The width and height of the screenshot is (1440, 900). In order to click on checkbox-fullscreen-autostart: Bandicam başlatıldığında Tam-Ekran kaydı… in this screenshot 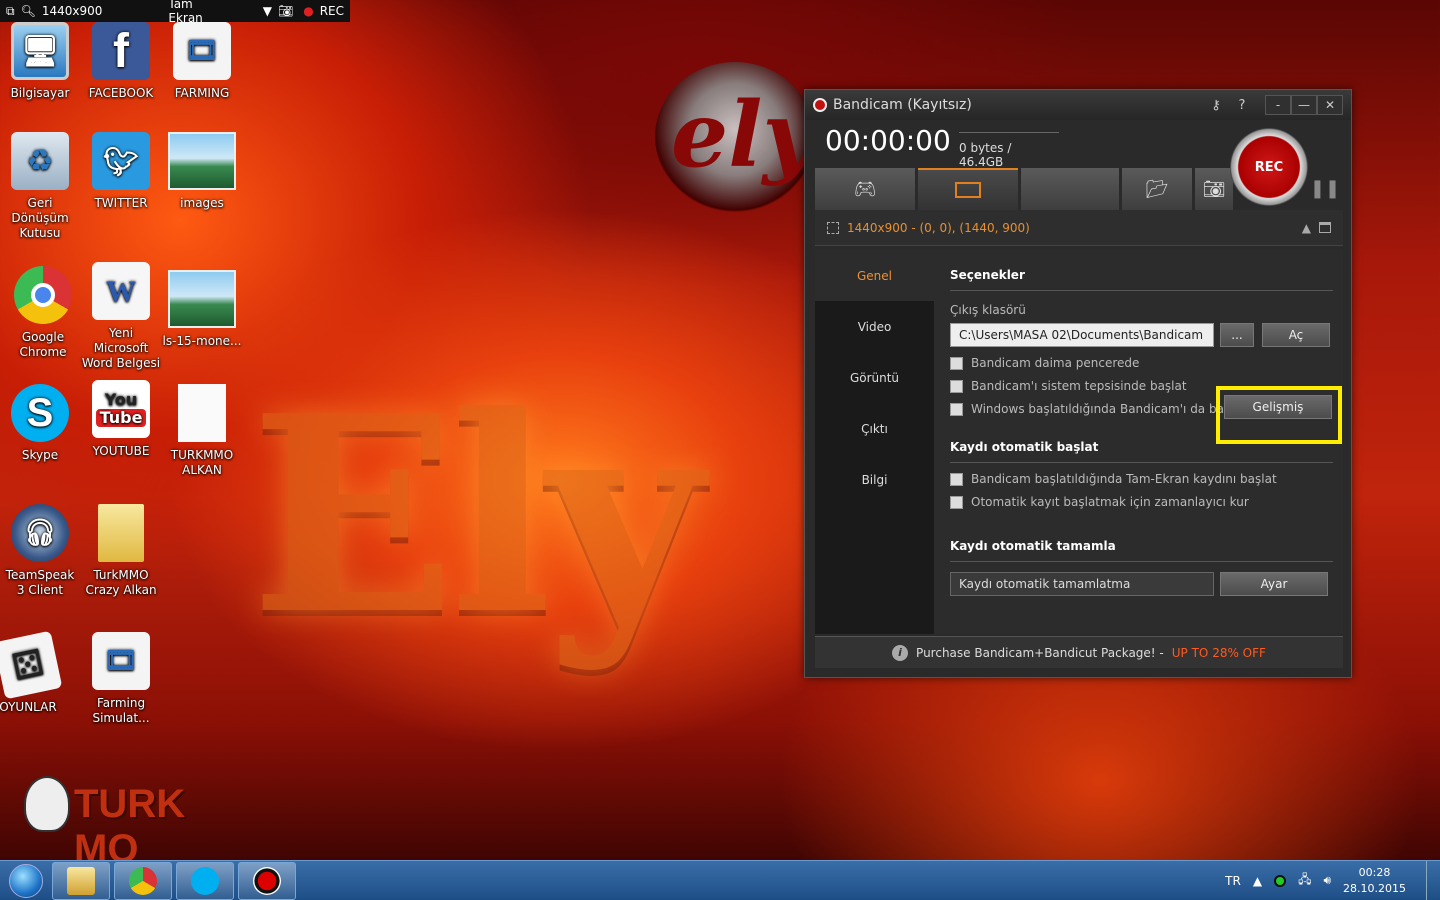, I will do `click(1141, 479)`.